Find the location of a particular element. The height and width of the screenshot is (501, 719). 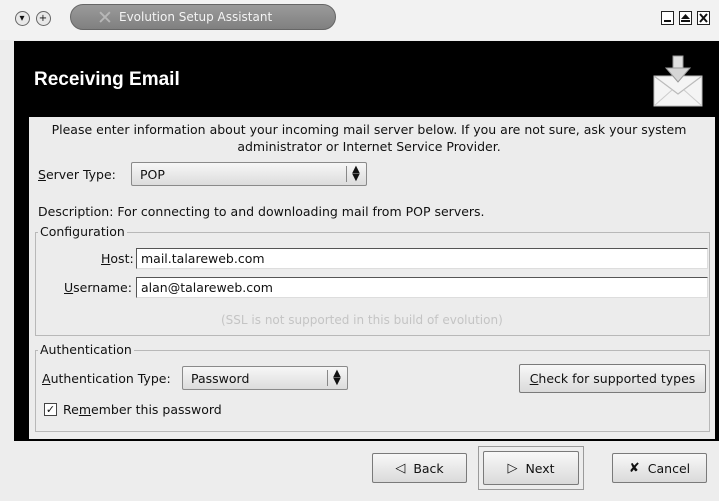

host-label-mnemonic: H is located at coordinates (106, 258).